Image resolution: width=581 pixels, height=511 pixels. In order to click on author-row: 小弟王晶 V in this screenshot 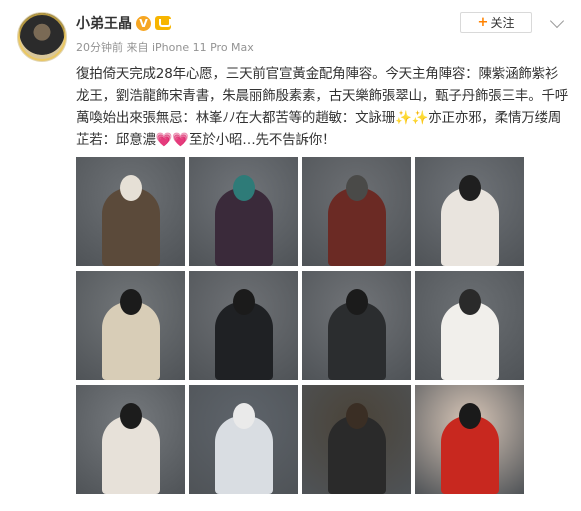, I will do `click(123, 23)`.